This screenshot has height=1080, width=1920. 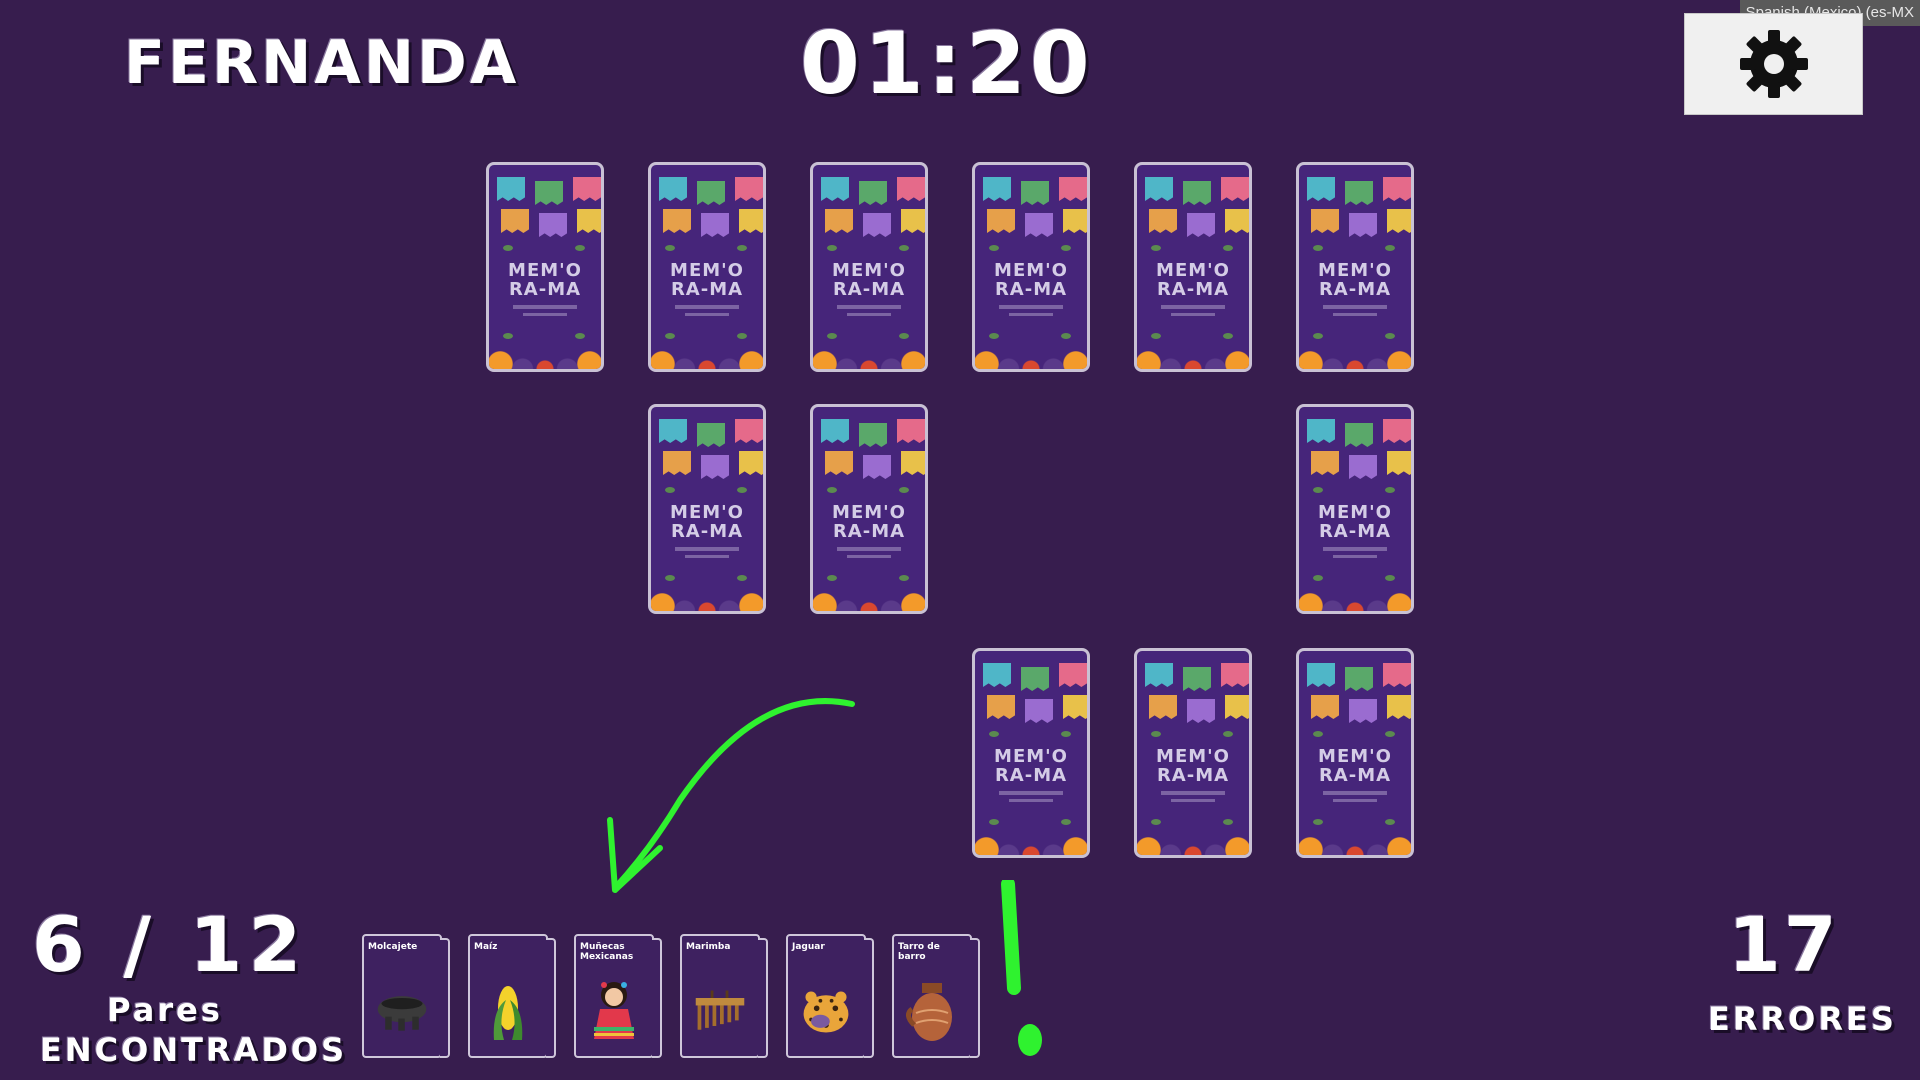 What do you see at coordinates (1773, 64) in the screenshot?
I see `settings-button` at bounding box center [1773, 64].